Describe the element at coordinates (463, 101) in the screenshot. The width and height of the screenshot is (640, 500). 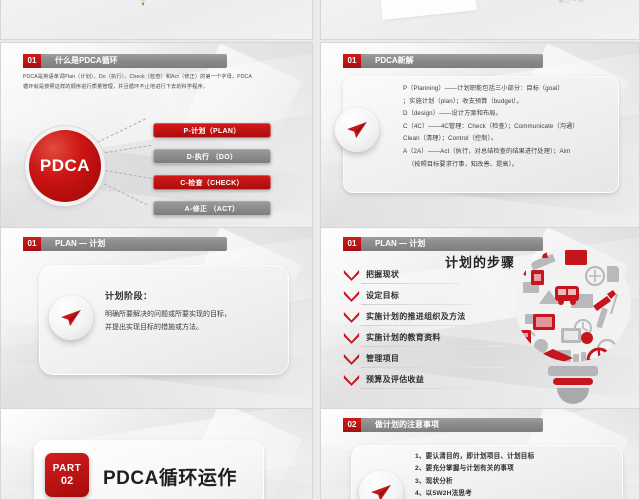
I see `line: ；实施计划（plan）；收支预算（budget）。` at that location.